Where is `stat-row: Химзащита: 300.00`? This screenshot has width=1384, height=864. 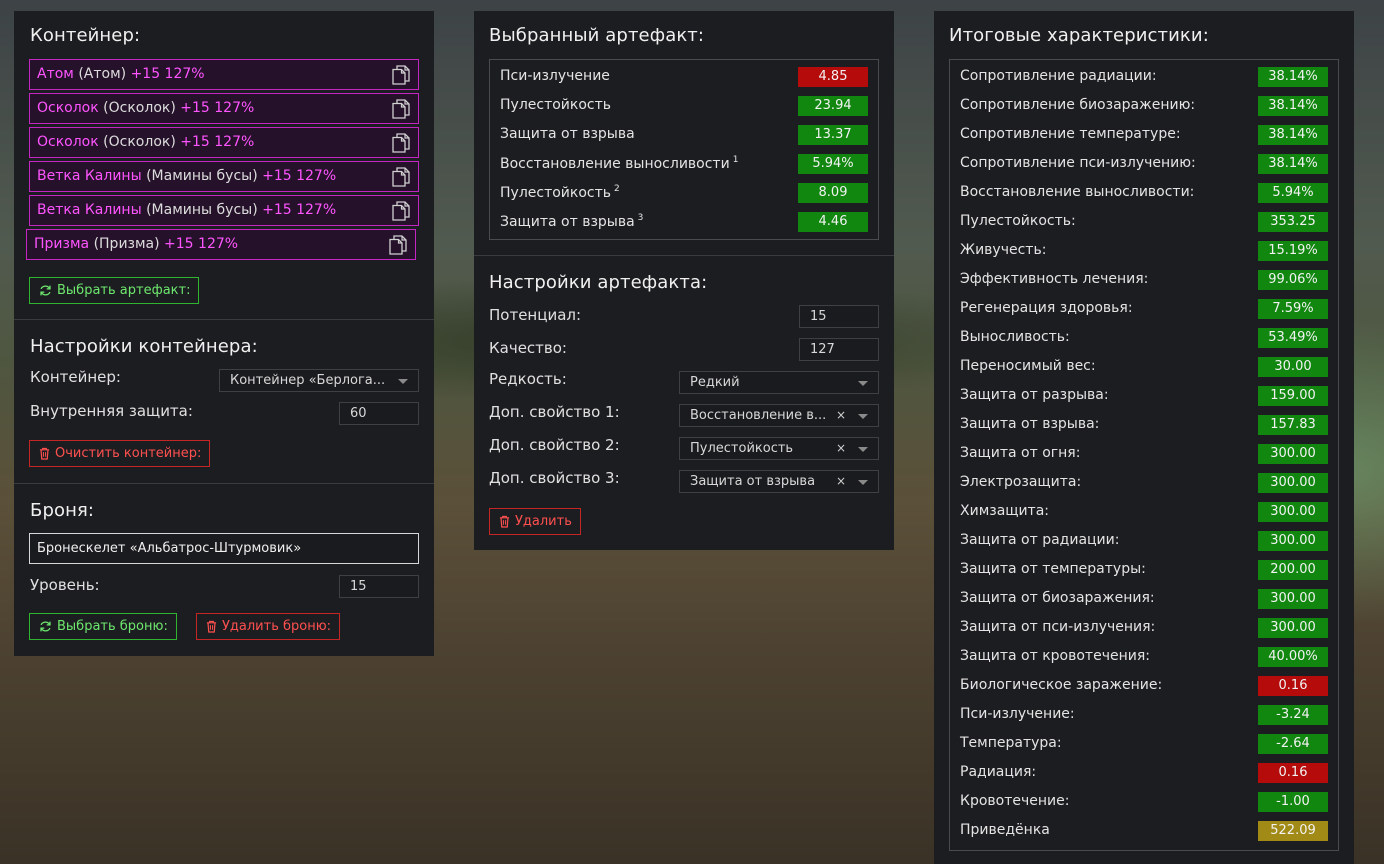 stat-row: Химзащита: 300.00 is located at coordinates (1144, 512).